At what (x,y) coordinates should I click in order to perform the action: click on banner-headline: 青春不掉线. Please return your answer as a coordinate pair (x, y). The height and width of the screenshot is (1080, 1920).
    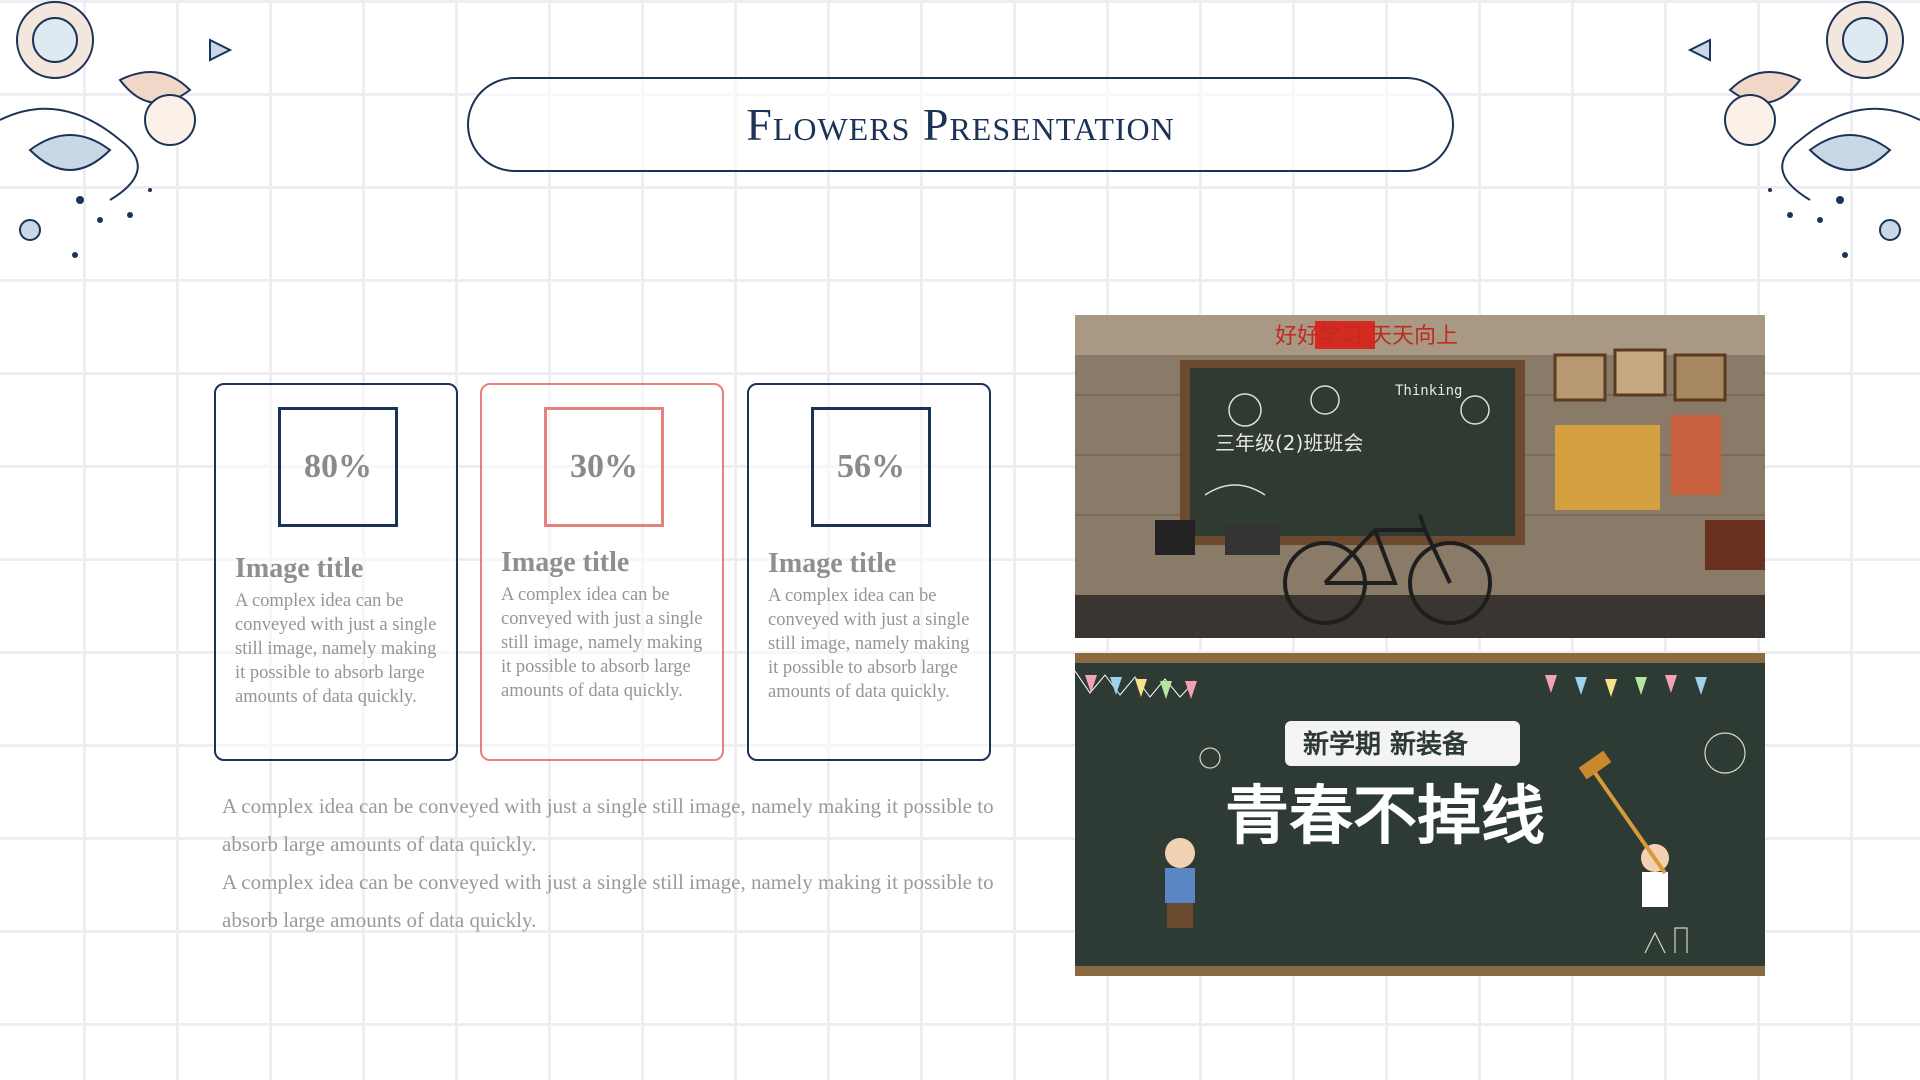
    Looking at the image, I should click on (1385, 817).